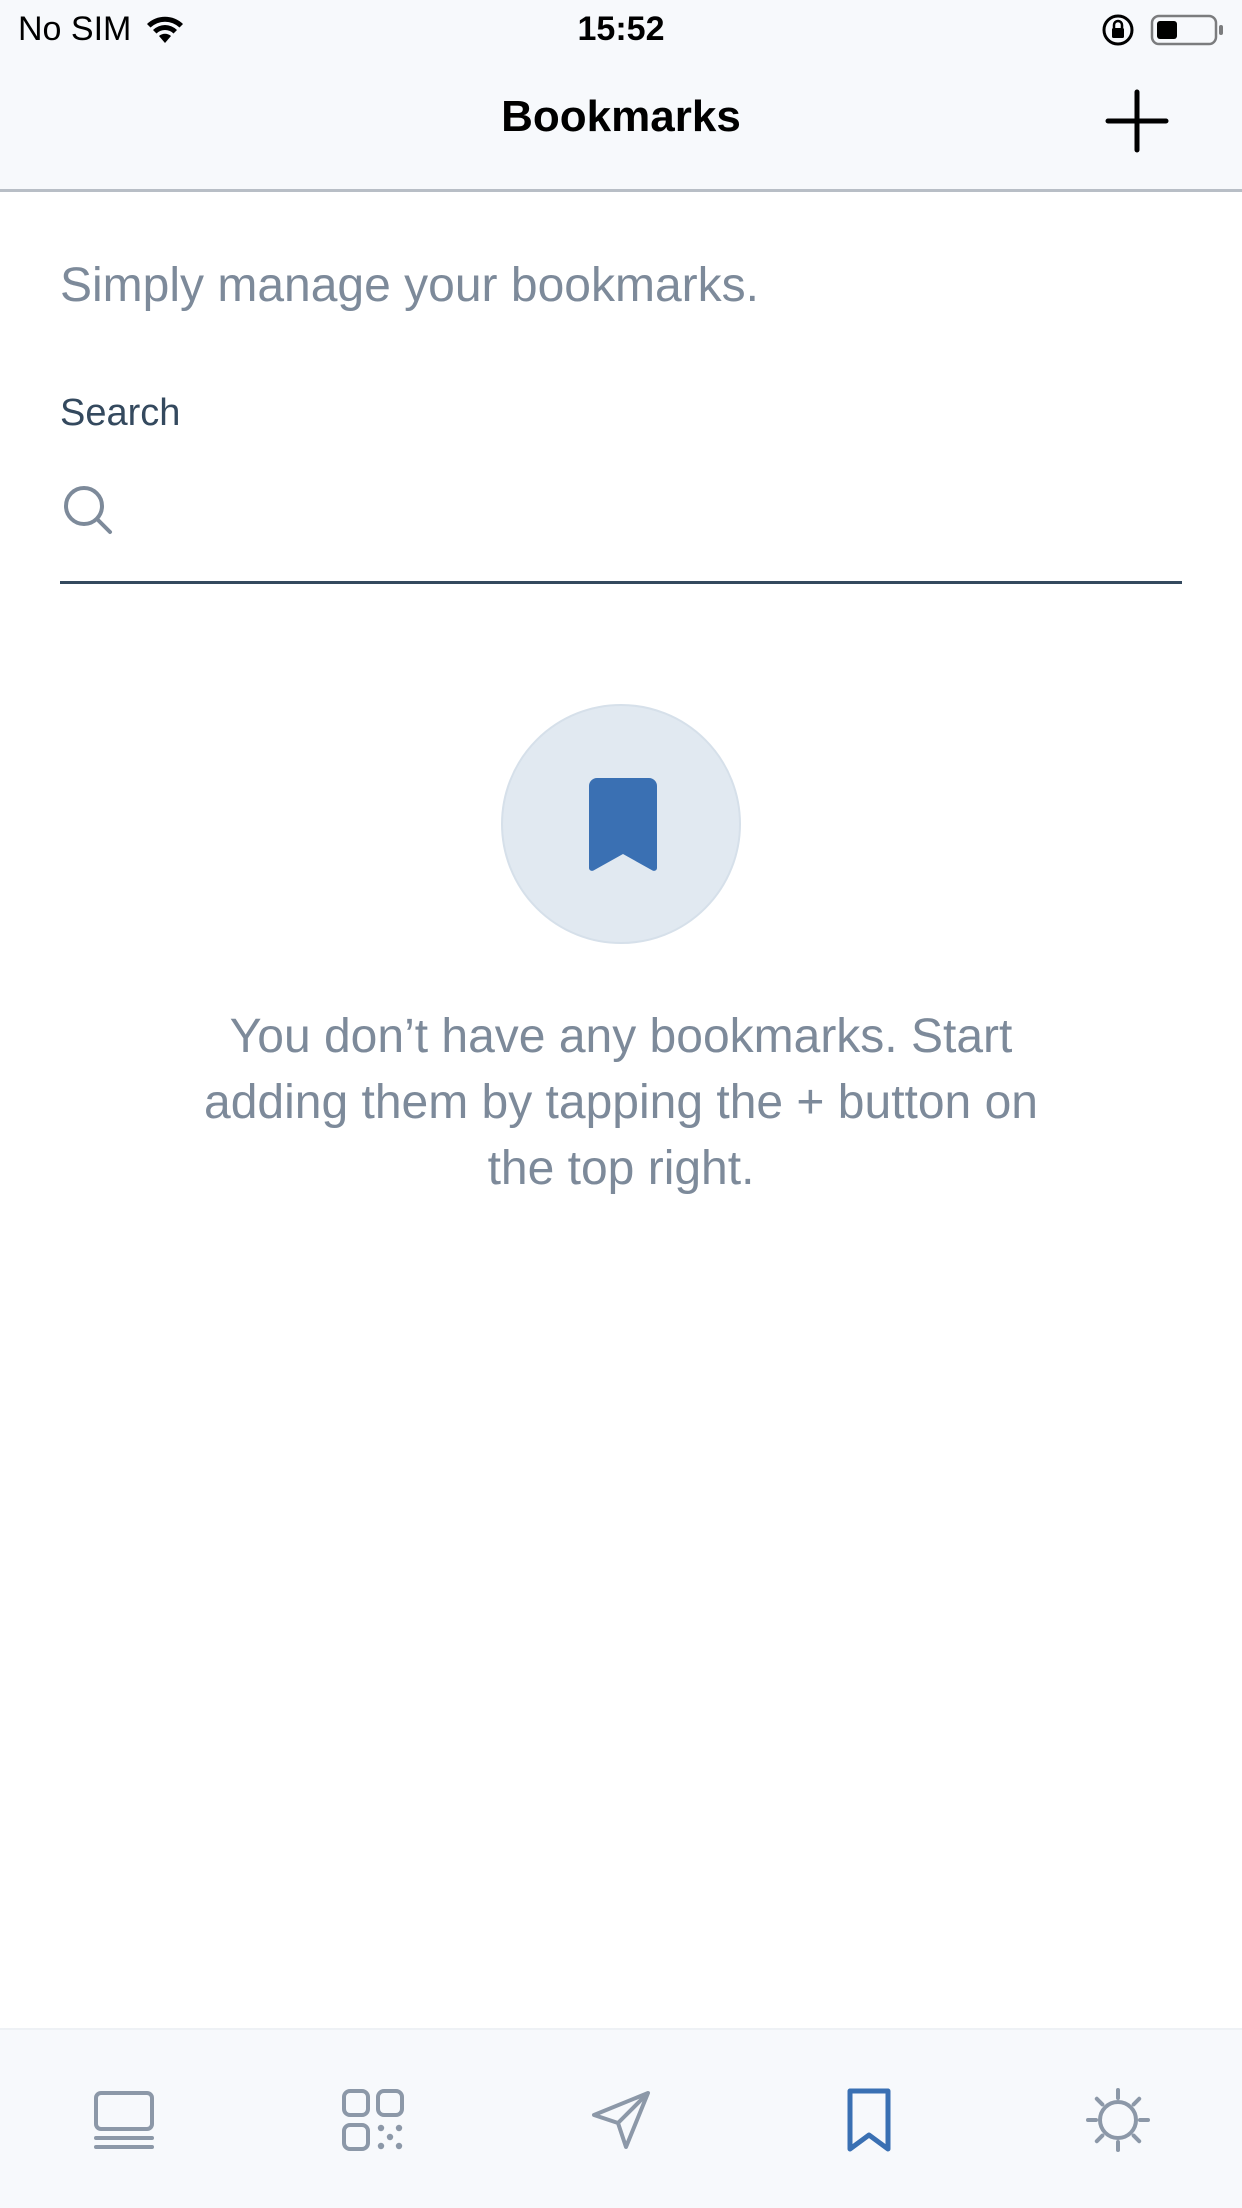 This screenshot has width=1242, height=2208. Describe the element at coordinates (655, 511) in the screenshot. I see `search-input` at that location.